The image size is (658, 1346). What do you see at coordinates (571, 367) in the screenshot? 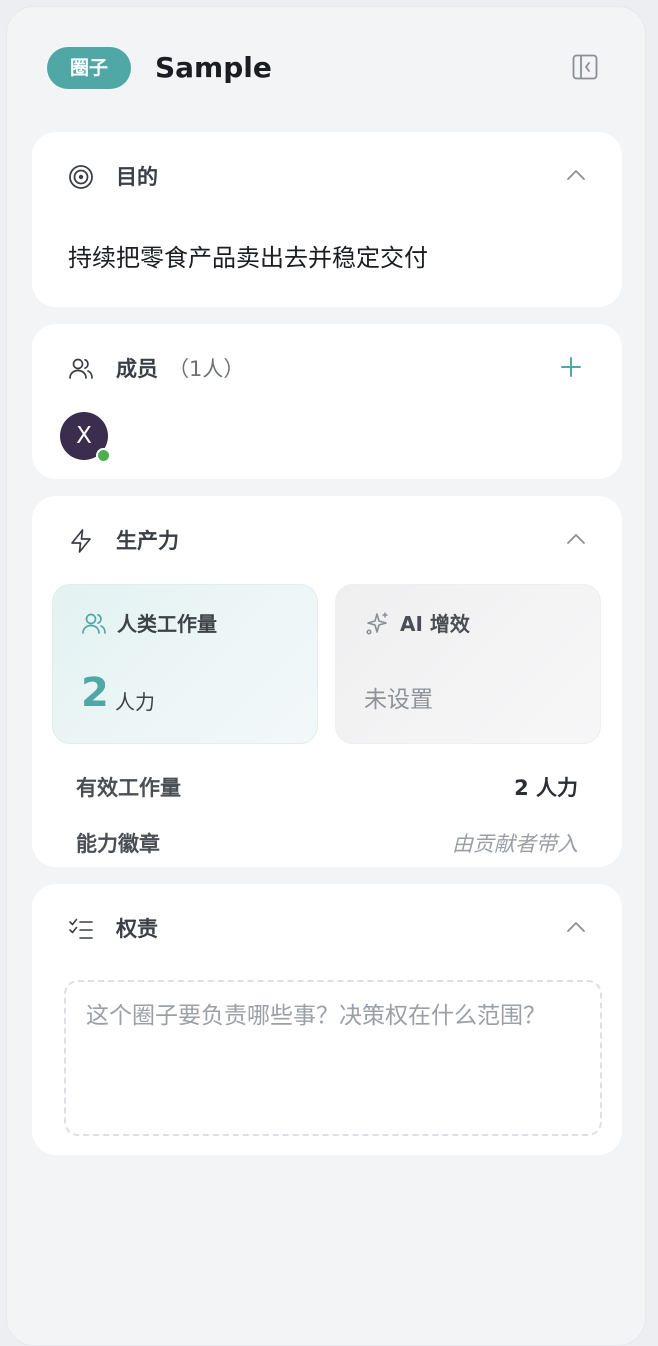
I see `add-member-button` at bounding box center [571, 367].